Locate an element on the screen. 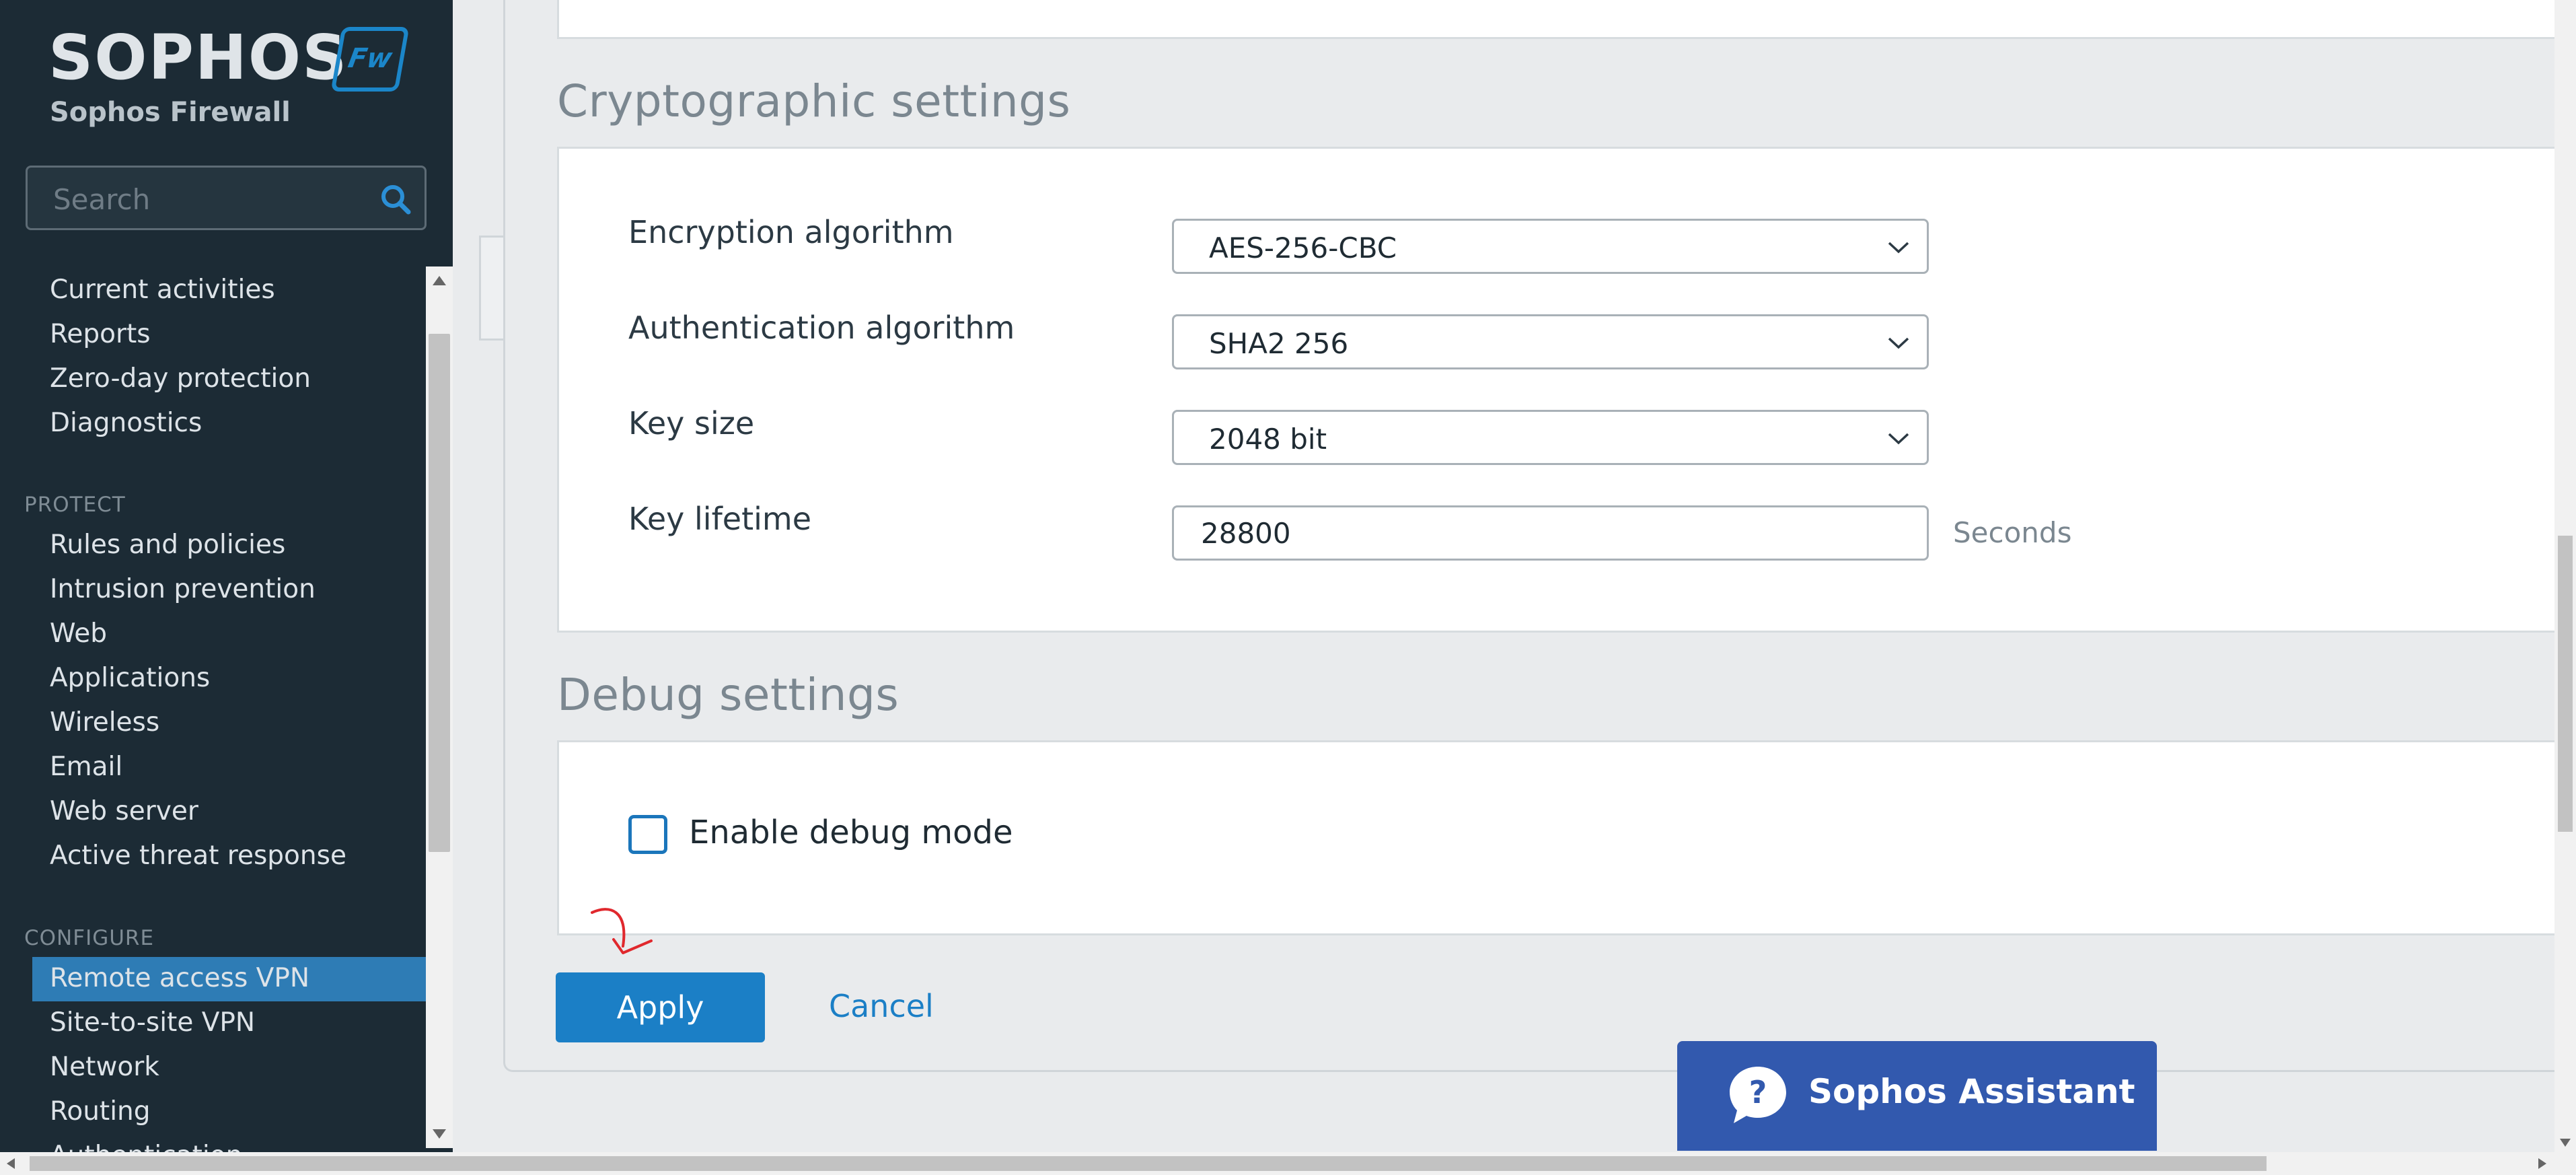 The width and height of the screenshot is (2576, 1175). key-size-label: Key size is located at coordinates (691, 423).